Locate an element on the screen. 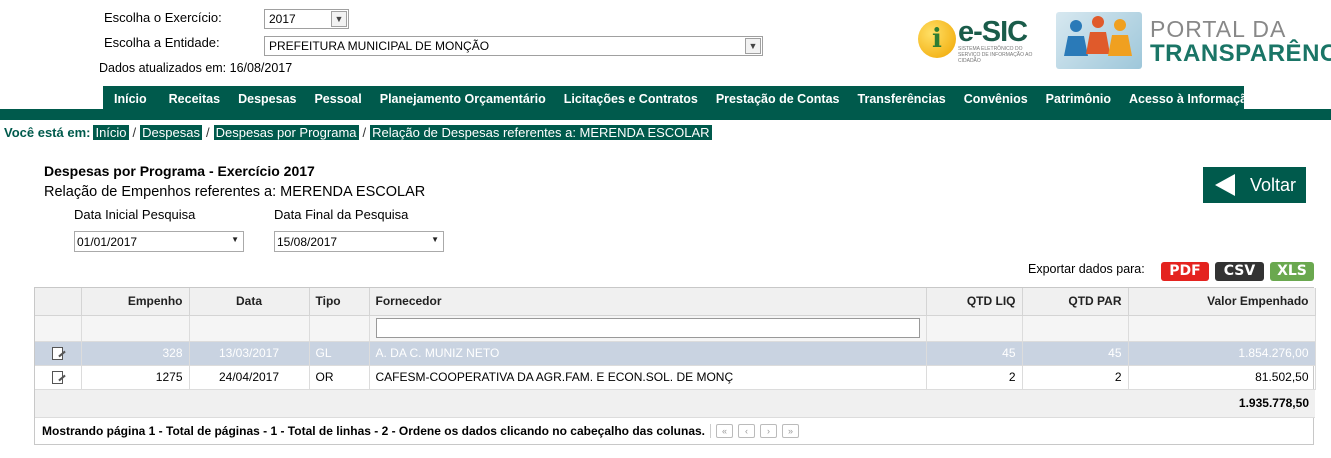  breadcrumb-despesas-programa: Despesas por Programa is located at coordinates (286, 132).